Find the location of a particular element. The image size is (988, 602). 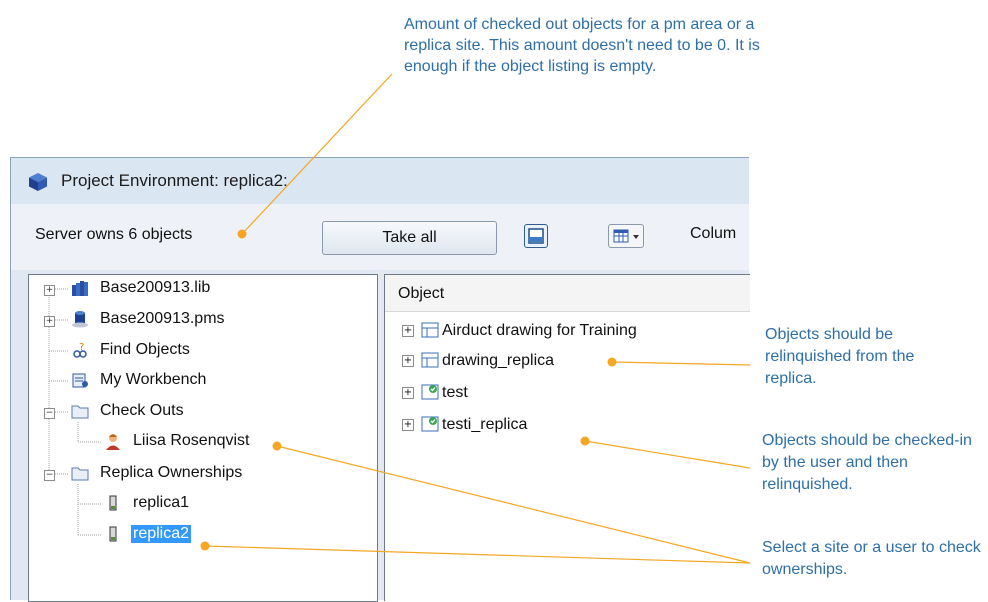

layout-icon is located at coordinates (536, 236).